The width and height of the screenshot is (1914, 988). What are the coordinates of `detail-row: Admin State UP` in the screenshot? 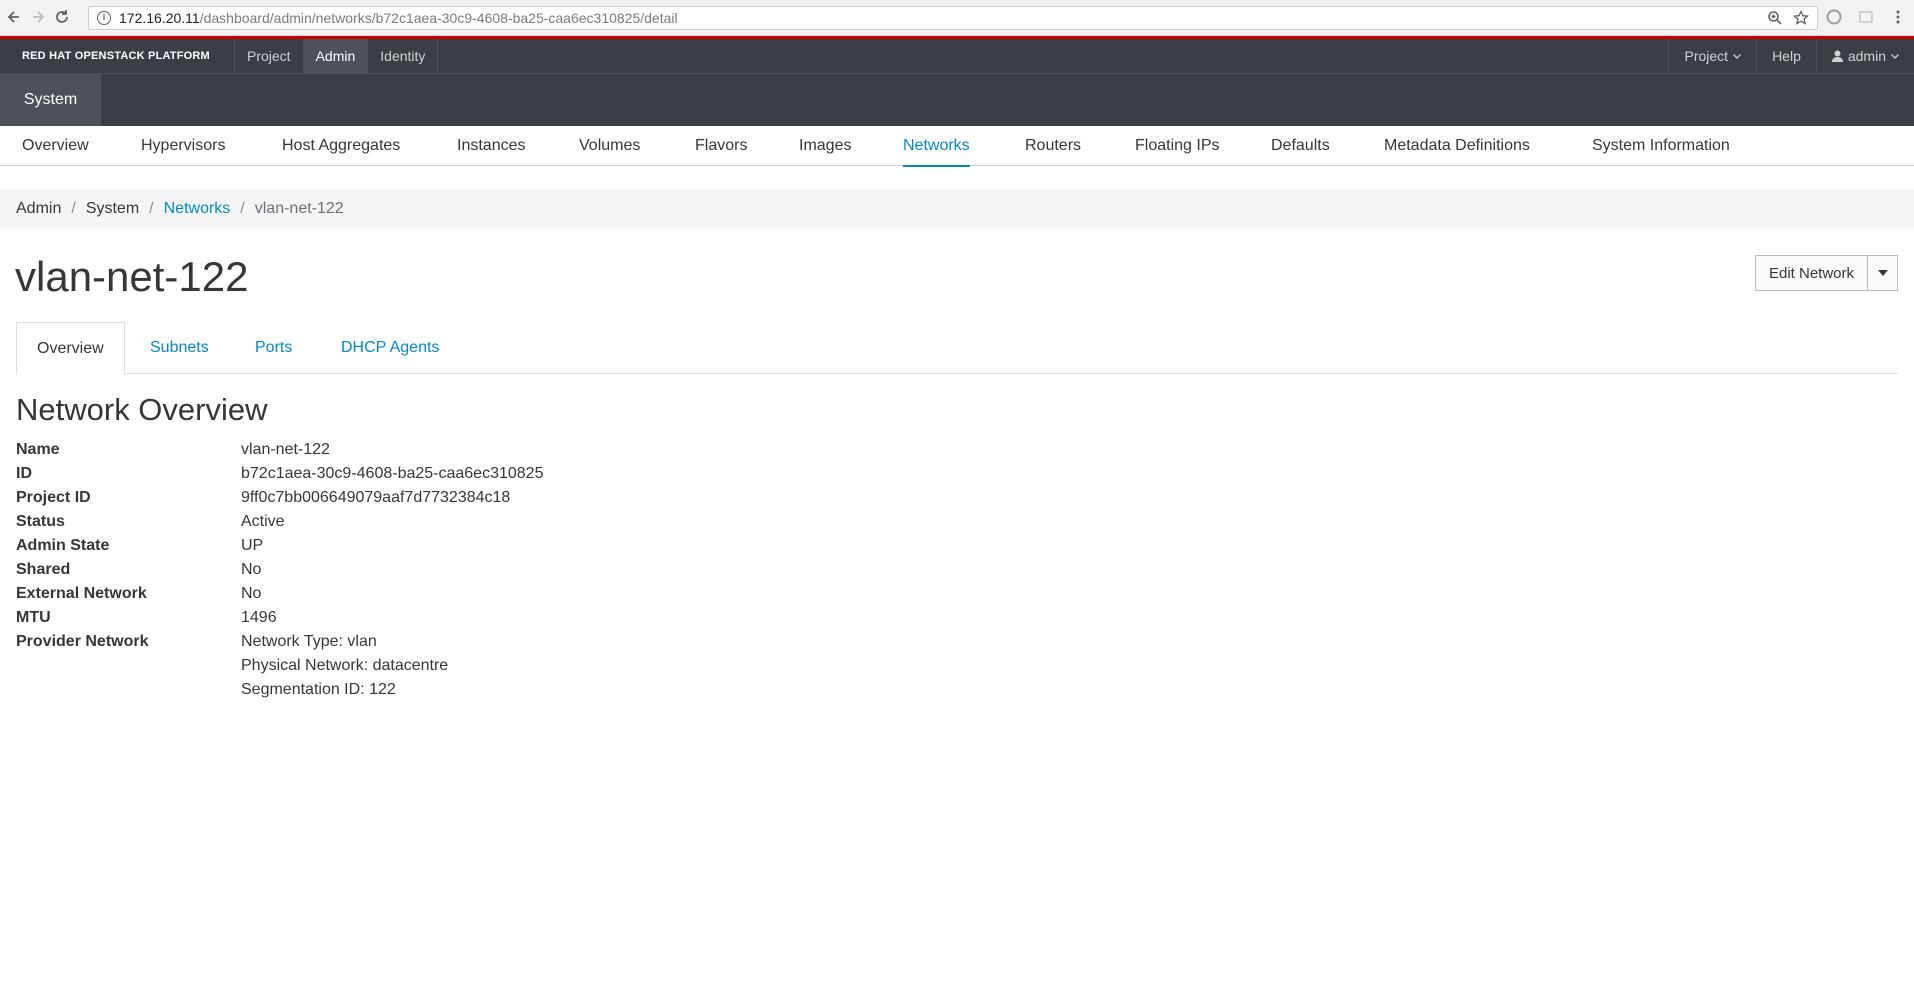 It's located at (279, 546).